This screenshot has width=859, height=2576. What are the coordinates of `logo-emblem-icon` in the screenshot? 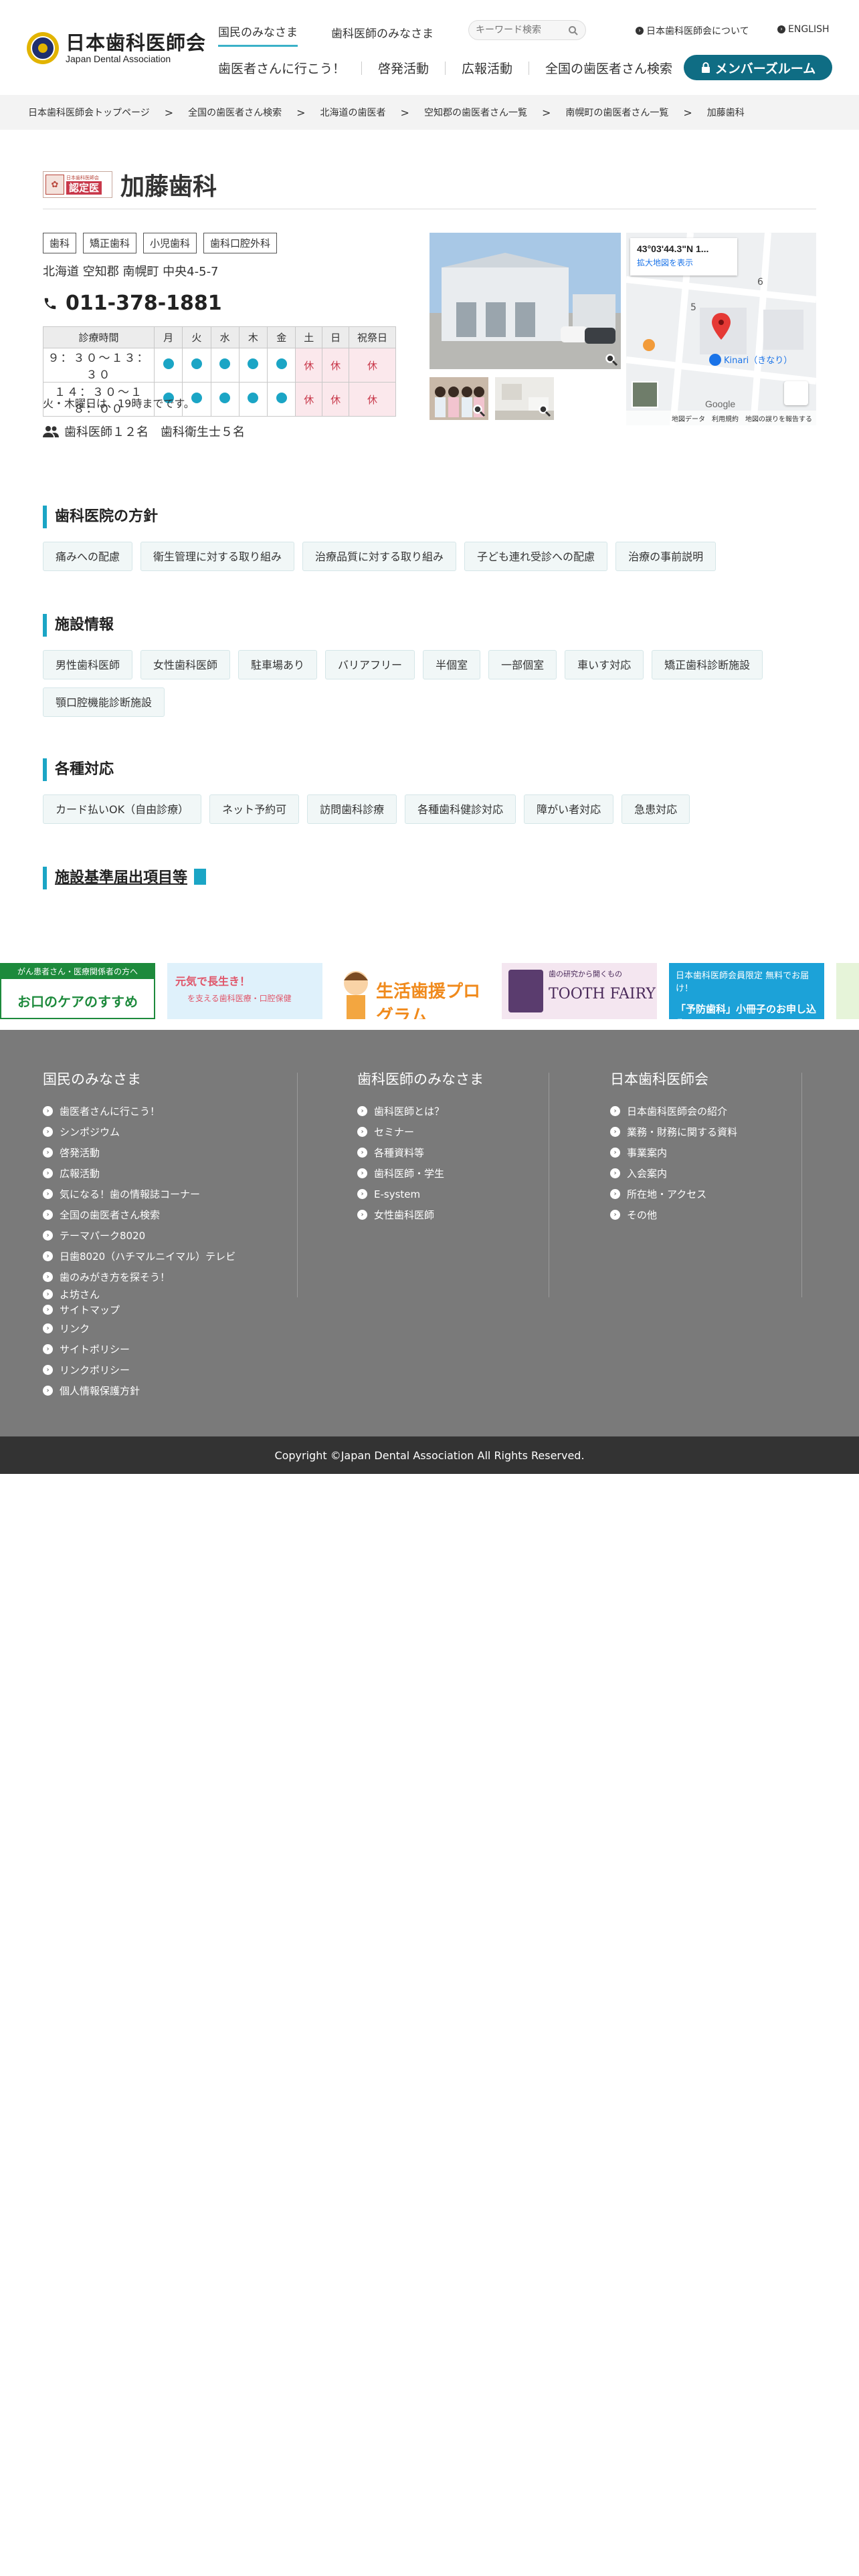 It's located at (43, 48).